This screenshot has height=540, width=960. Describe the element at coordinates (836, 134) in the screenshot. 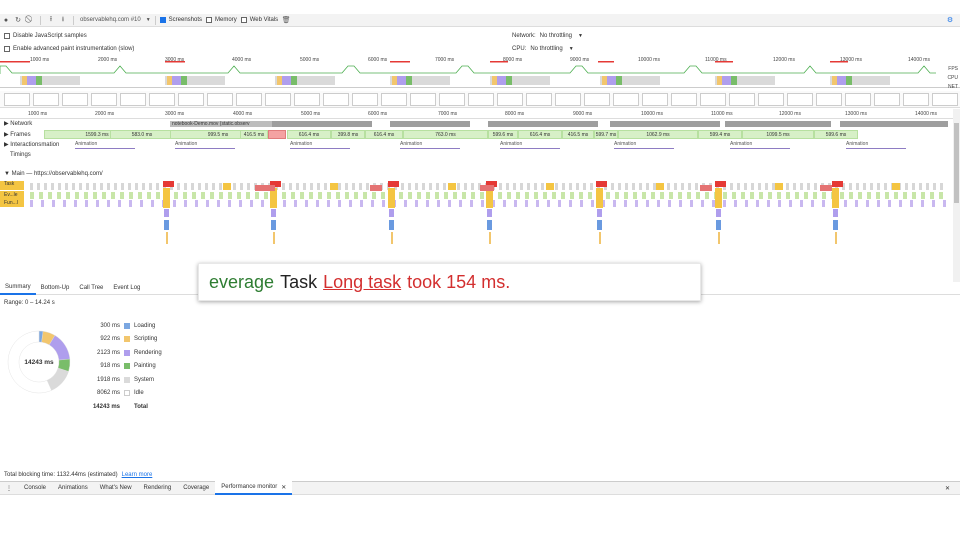

I see `frame-bar: 599.6 ms` at that location.